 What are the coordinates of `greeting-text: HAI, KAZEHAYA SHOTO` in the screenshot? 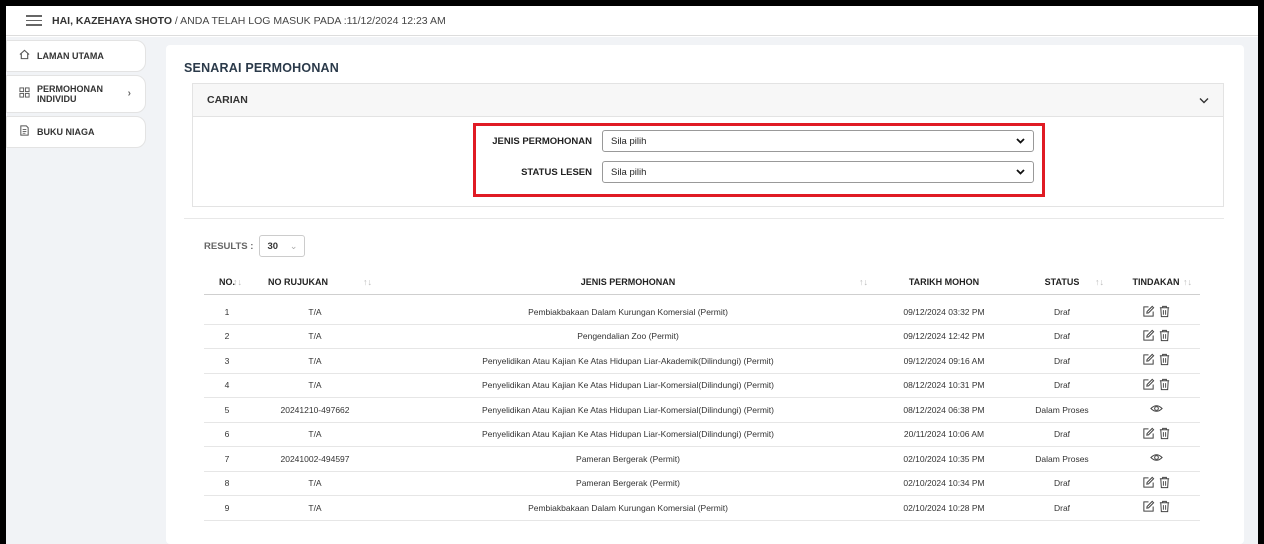 It's located at (112, 20).